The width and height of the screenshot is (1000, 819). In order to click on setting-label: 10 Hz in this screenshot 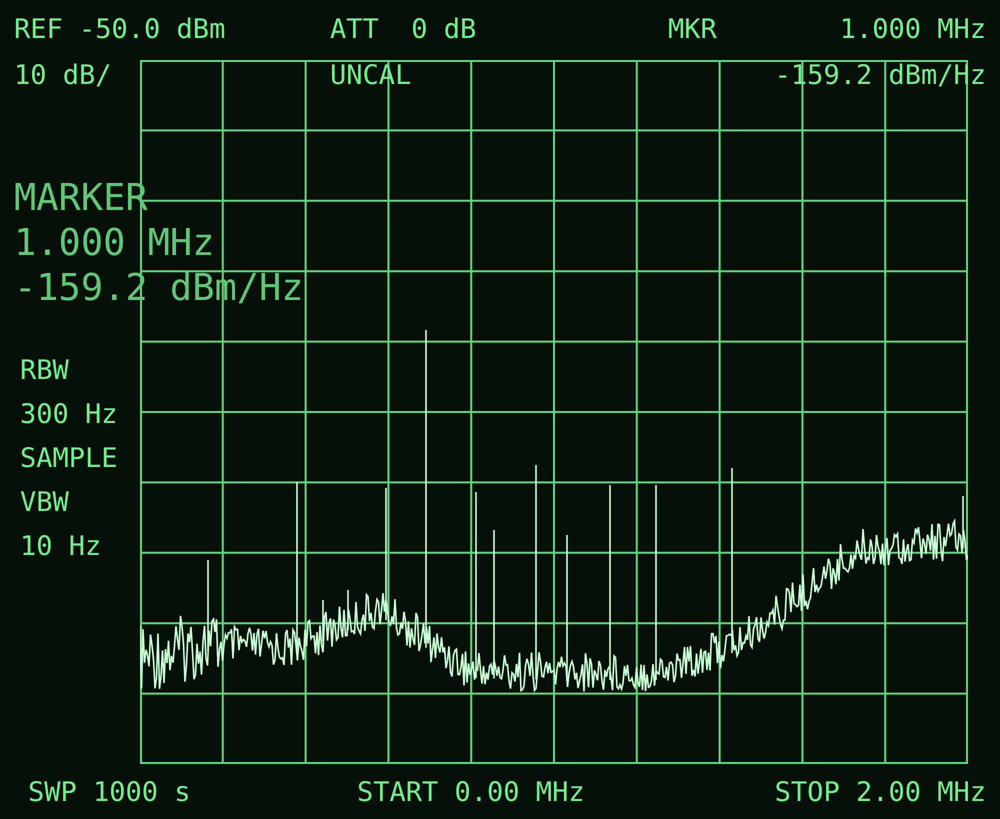, I will do `click(61, 547)`.